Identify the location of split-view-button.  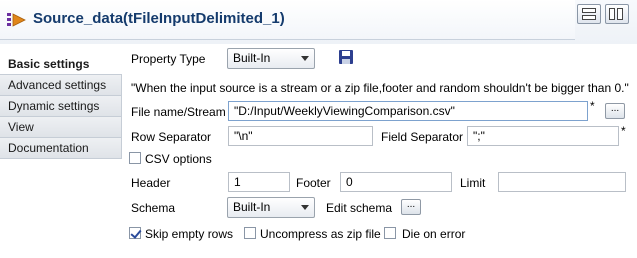
(617, 14).